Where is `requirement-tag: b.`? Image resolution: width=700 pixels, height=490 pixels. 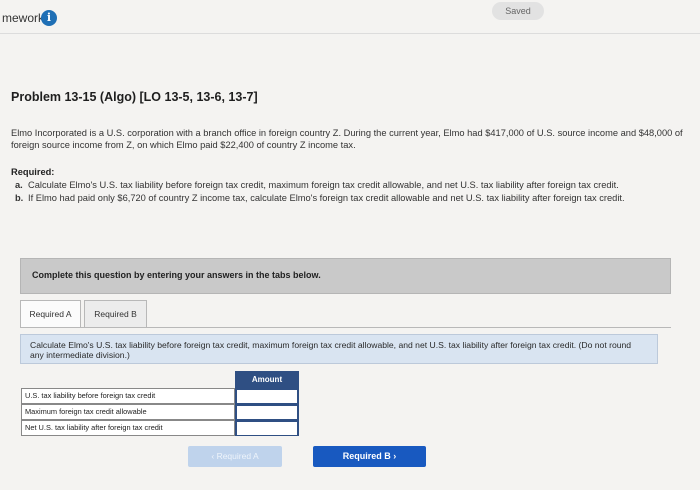 requirement-tag: b. is located at coordinates (19, 198).